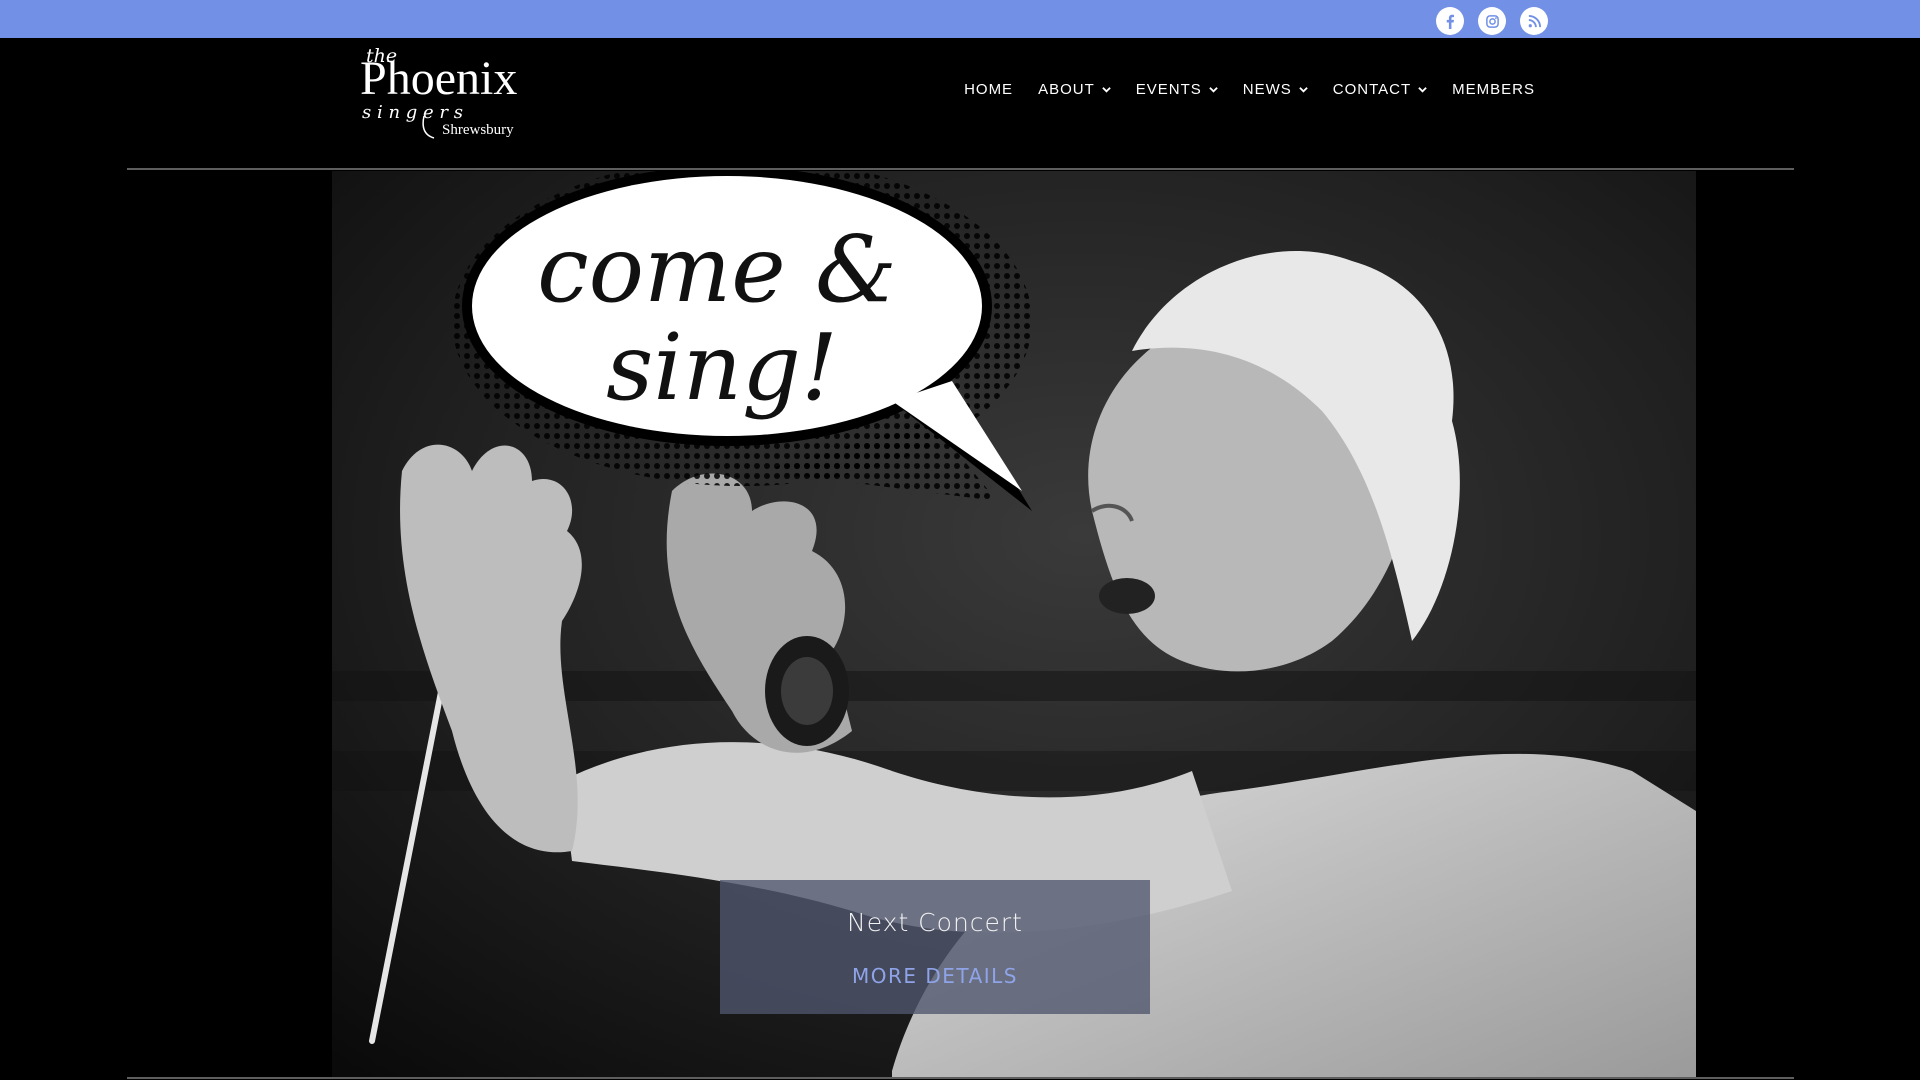  What do you see at coordinates (935, 922) in the screenshot?
I see `next-concert-title: Next Concert` at bounding box center [935, 922].